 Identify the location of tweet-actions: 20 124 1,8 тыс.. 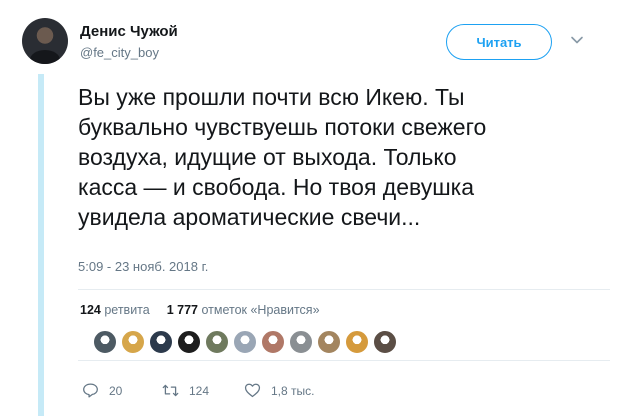
(198, 390).